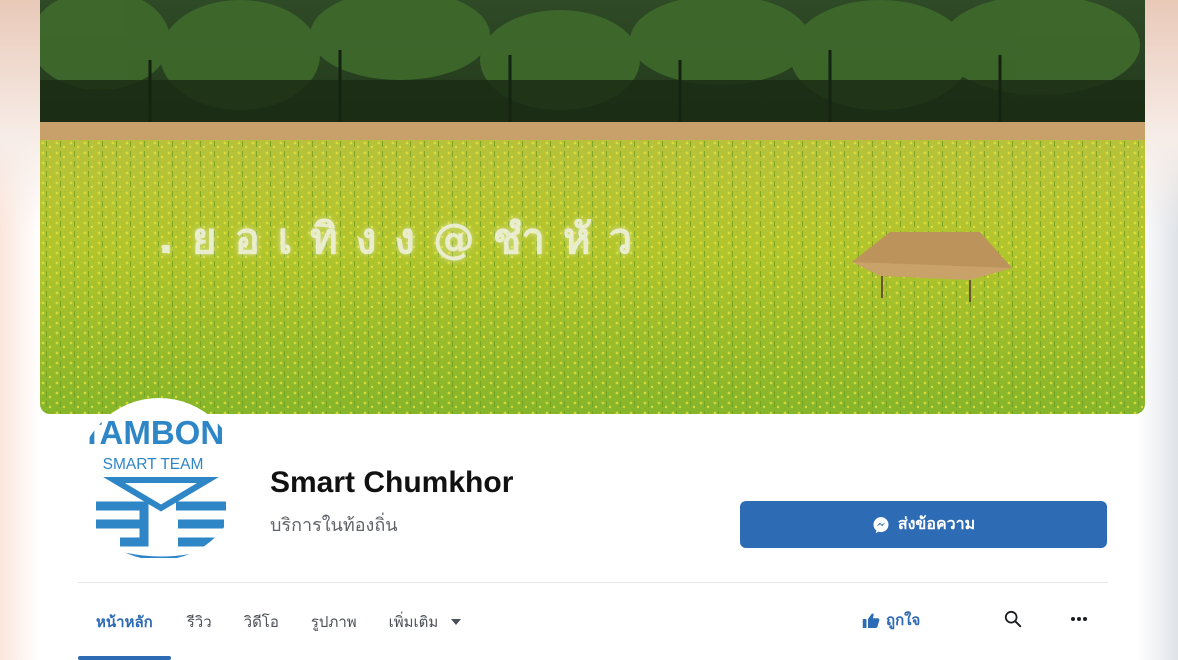  I want to click on tab-more-label: เพิ่มเติม, so click(413, 622).